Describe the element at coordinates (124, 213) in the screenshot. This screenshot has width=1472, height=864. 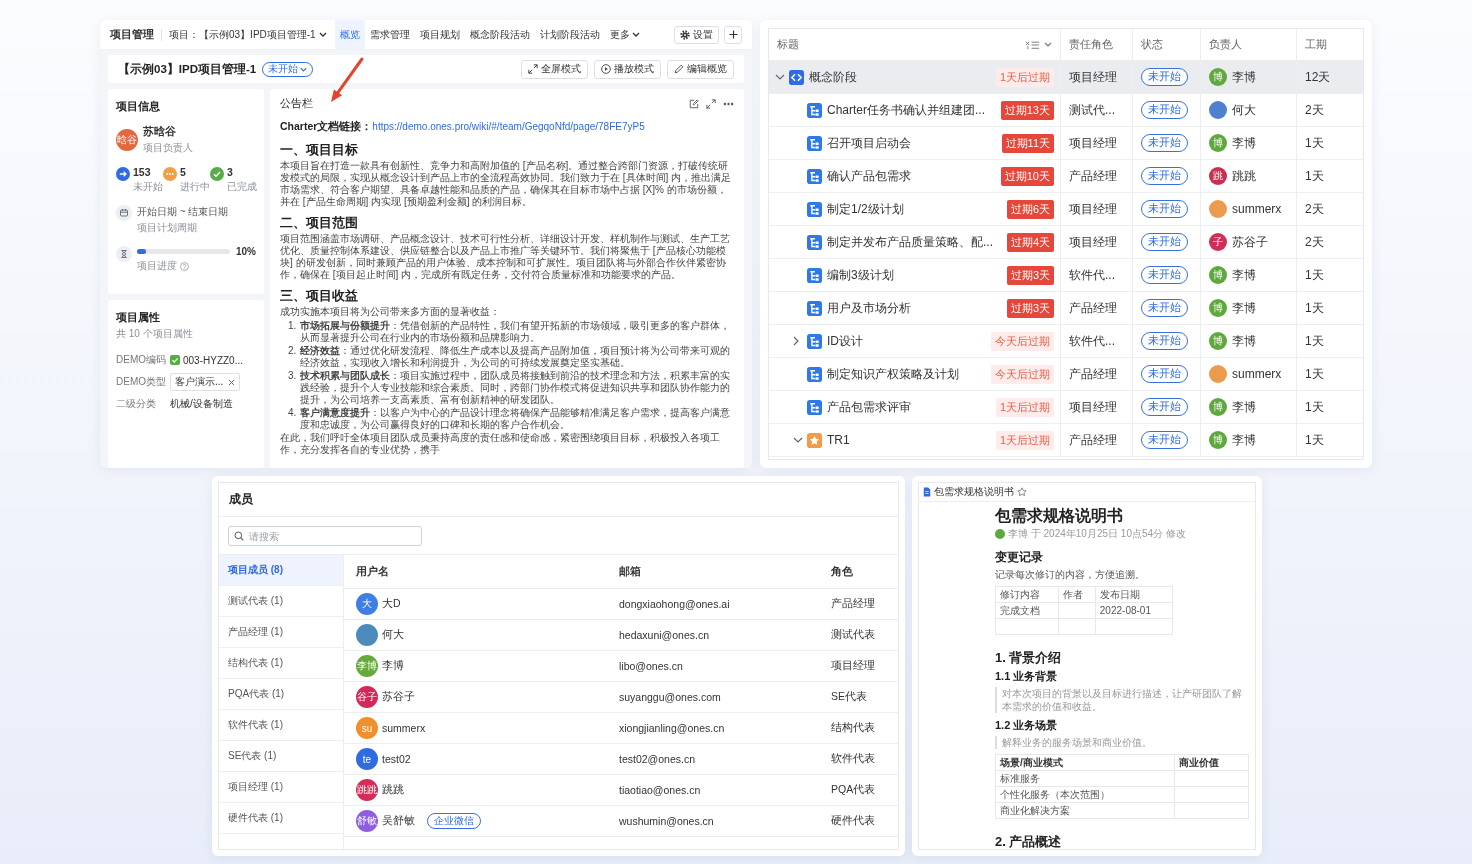
I see `calendar-icon` at that location.